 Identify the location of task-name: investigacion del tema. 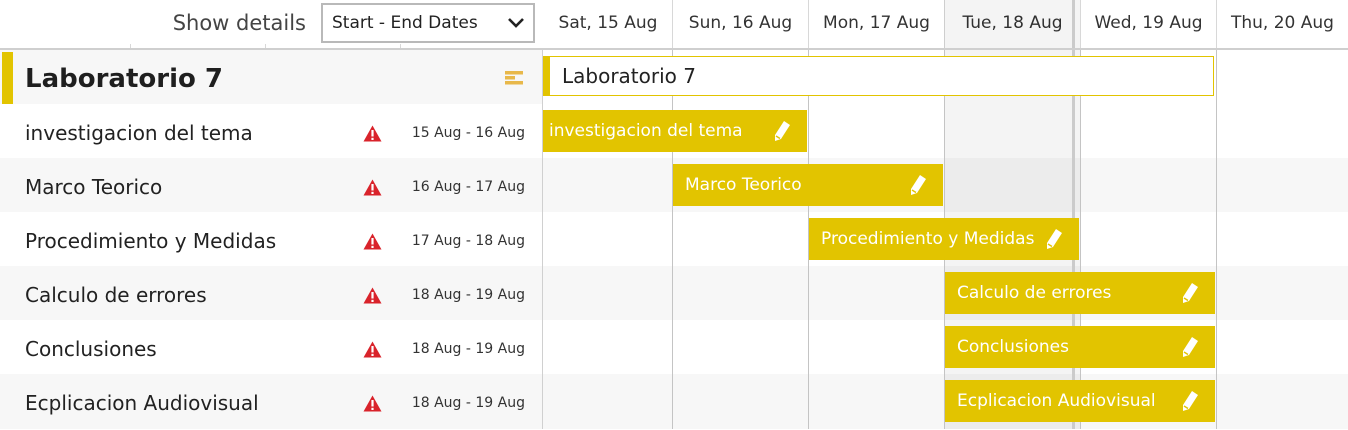
(139, 133).